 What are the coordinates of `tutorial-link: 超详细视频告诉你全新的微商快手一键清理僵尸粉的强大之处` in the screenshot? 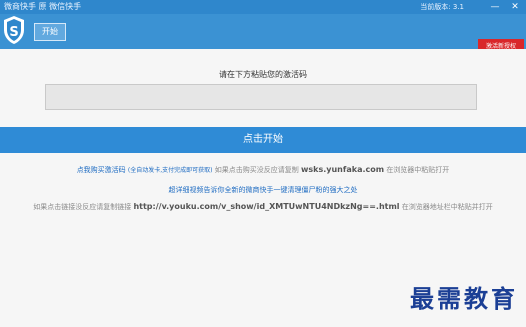 It's located at (263, 190).